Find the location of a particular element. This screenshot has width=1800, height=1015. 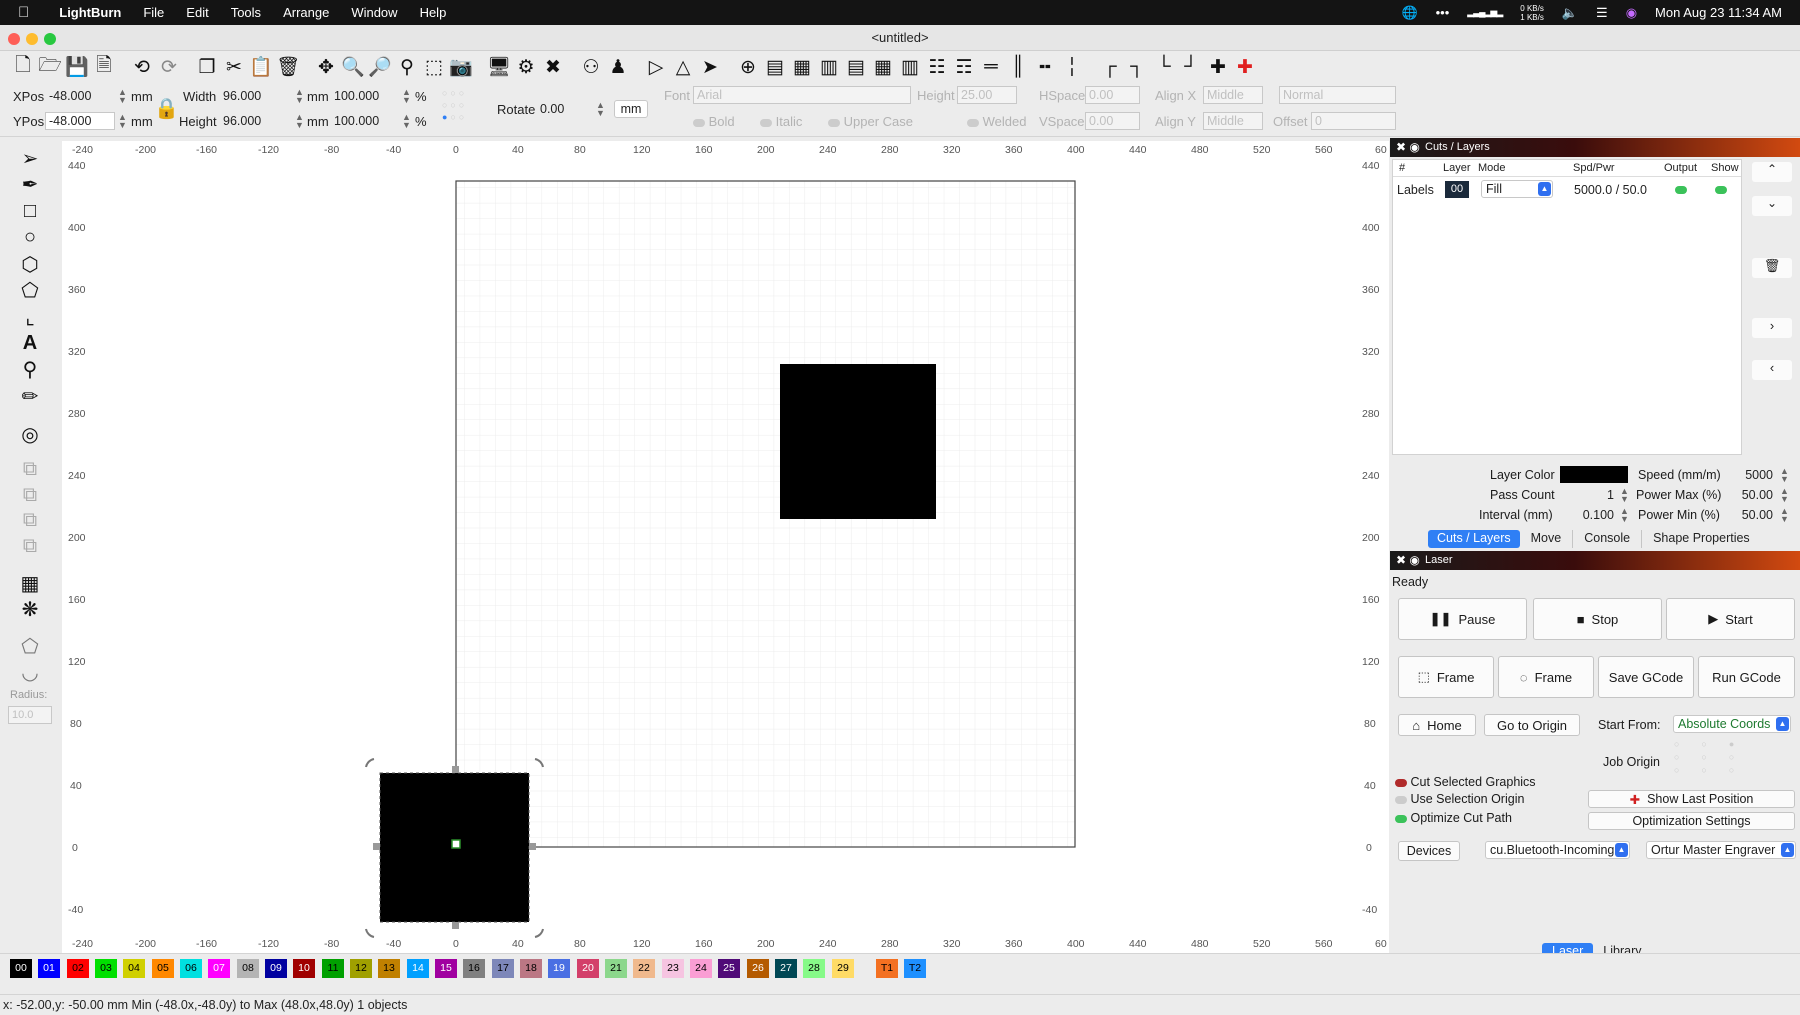

show-last-position-button: ✚Show Last Position is located at coordinates (1691, 799).